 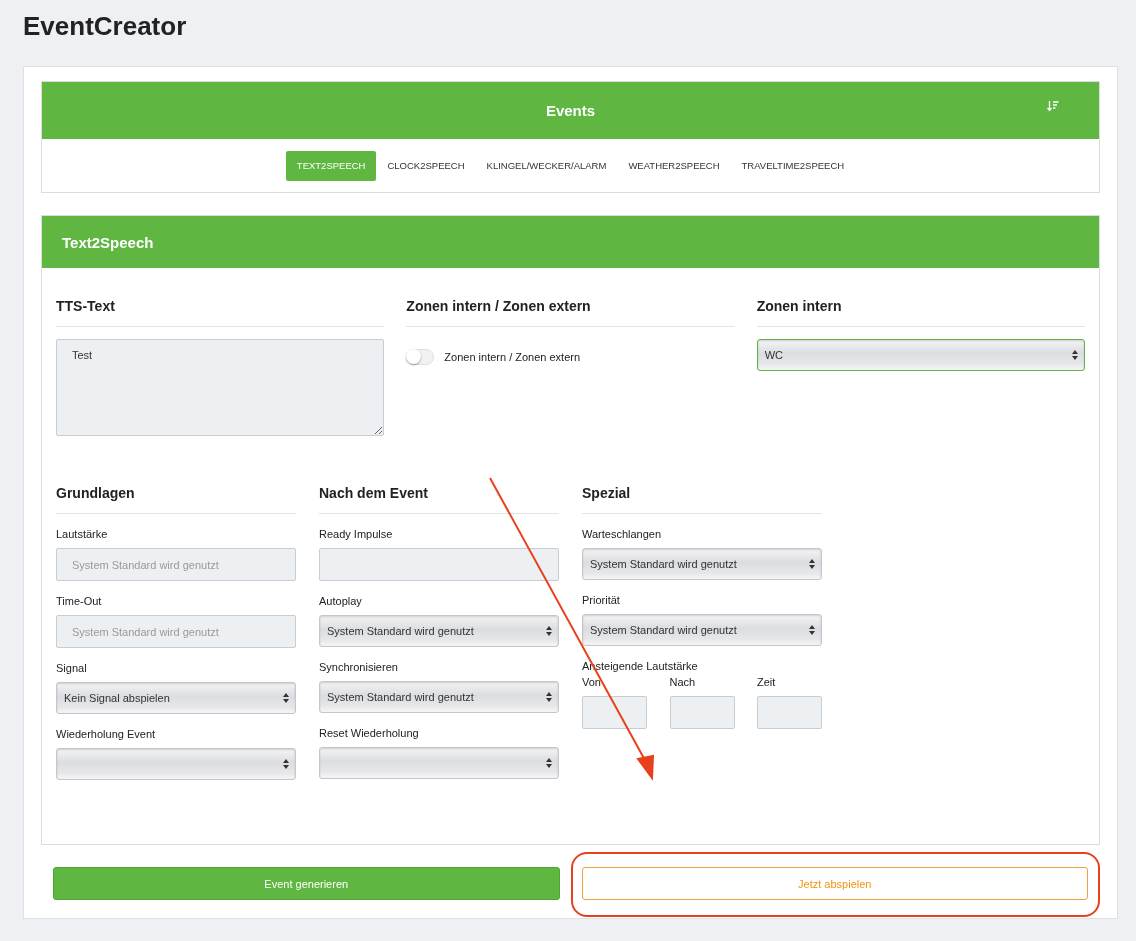 I want to click on field-label: Zeit, so click(x=766, y=682).